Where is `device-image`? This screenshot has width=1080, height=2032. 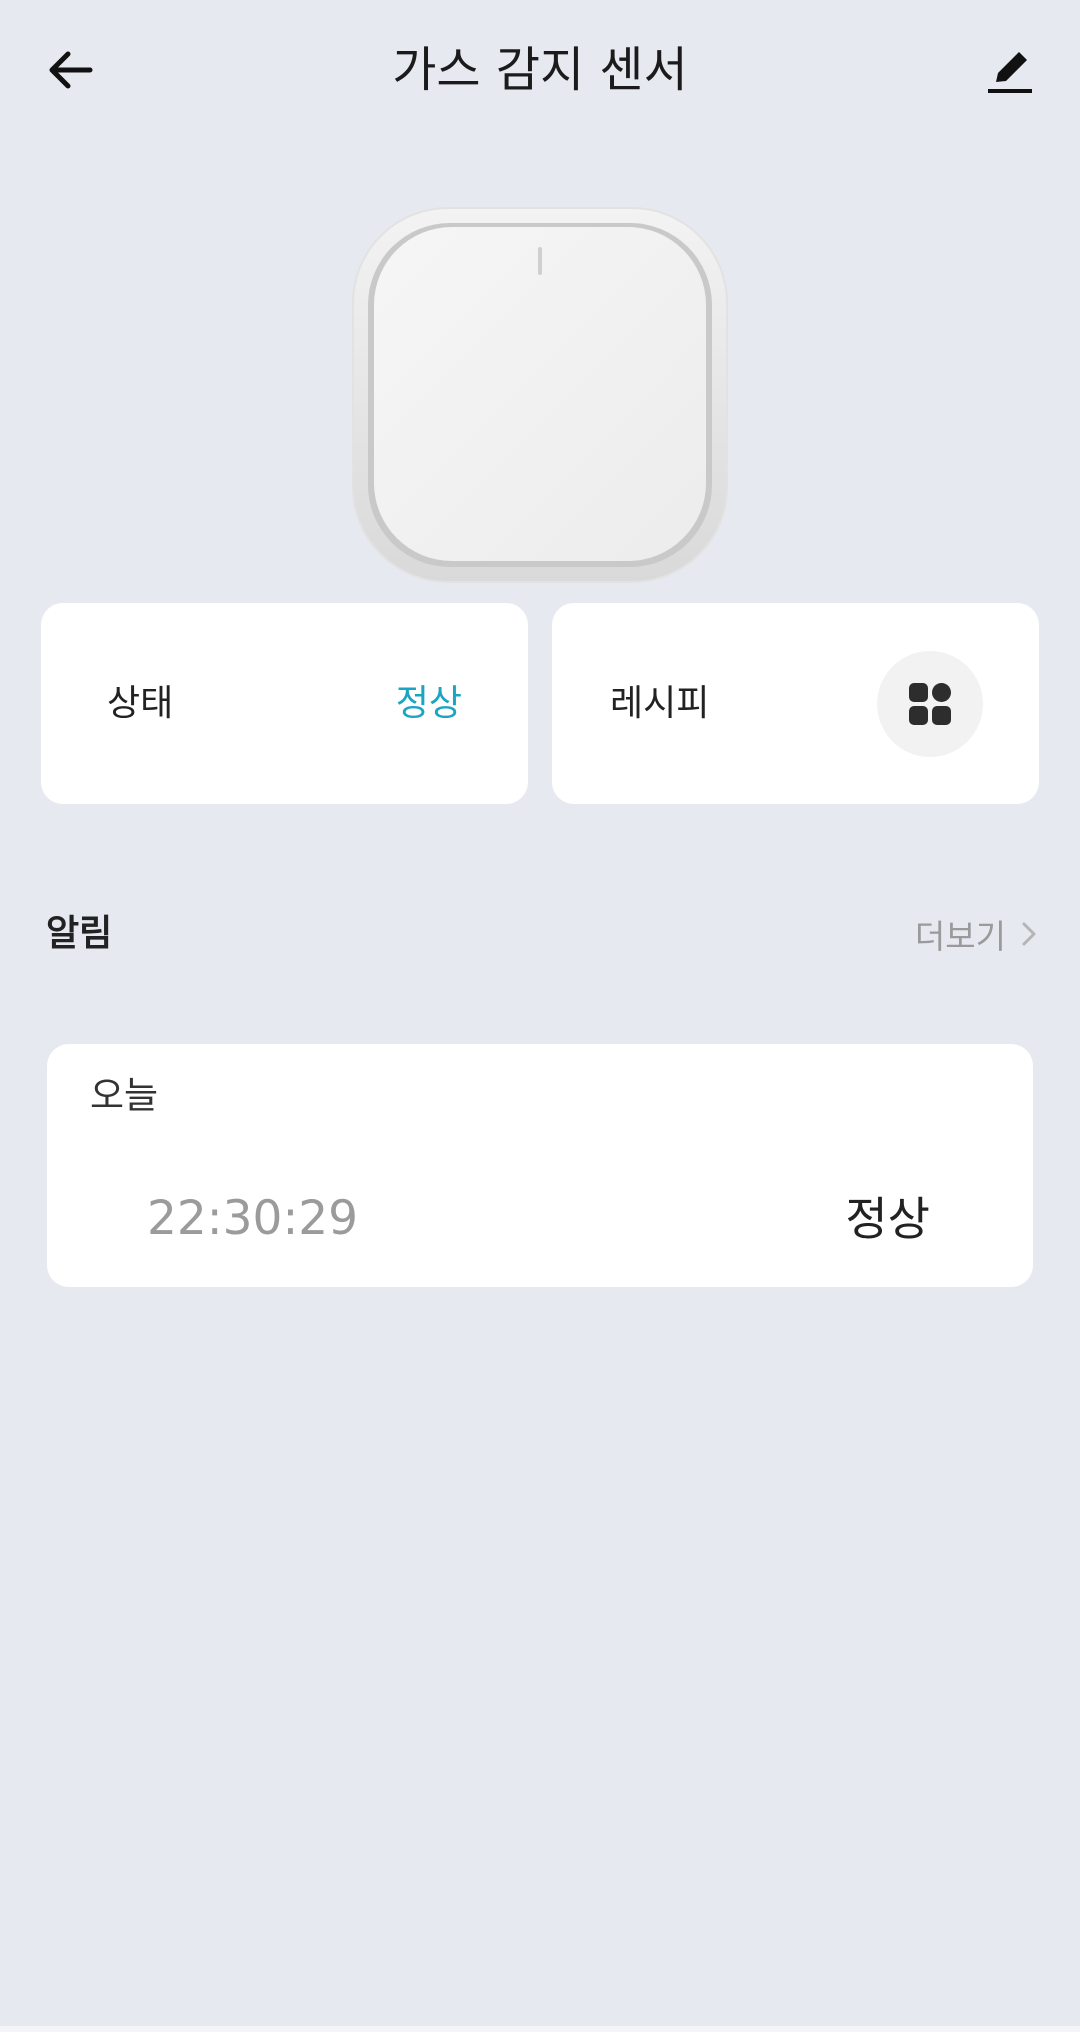
device-image is located at coordinates (540, 395).